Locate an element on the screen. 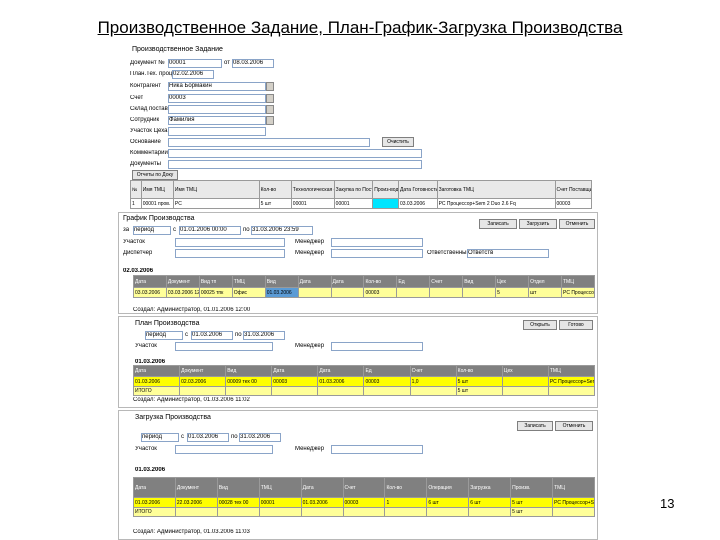  plan-open-button: Открыть is located at coordinates (540, 325).